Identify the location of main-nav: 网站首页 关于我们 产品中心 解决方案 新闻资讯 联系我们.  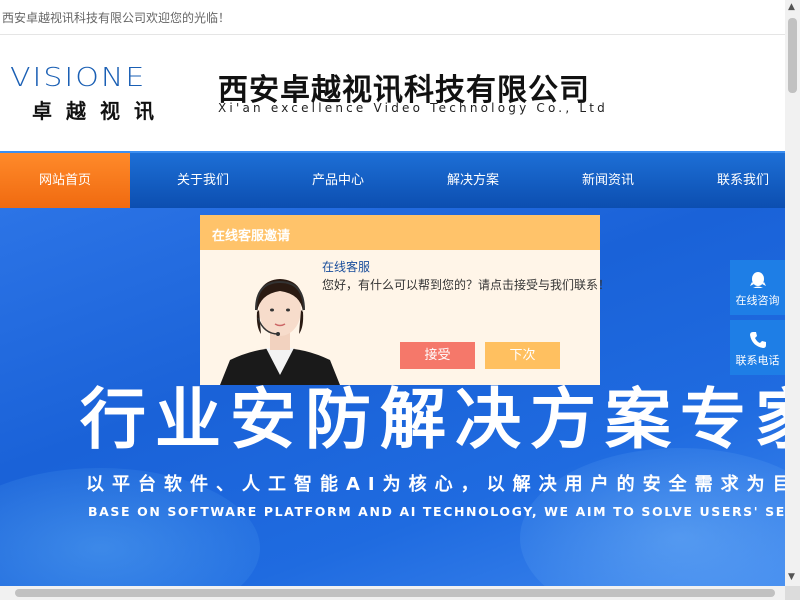
(392, 179).